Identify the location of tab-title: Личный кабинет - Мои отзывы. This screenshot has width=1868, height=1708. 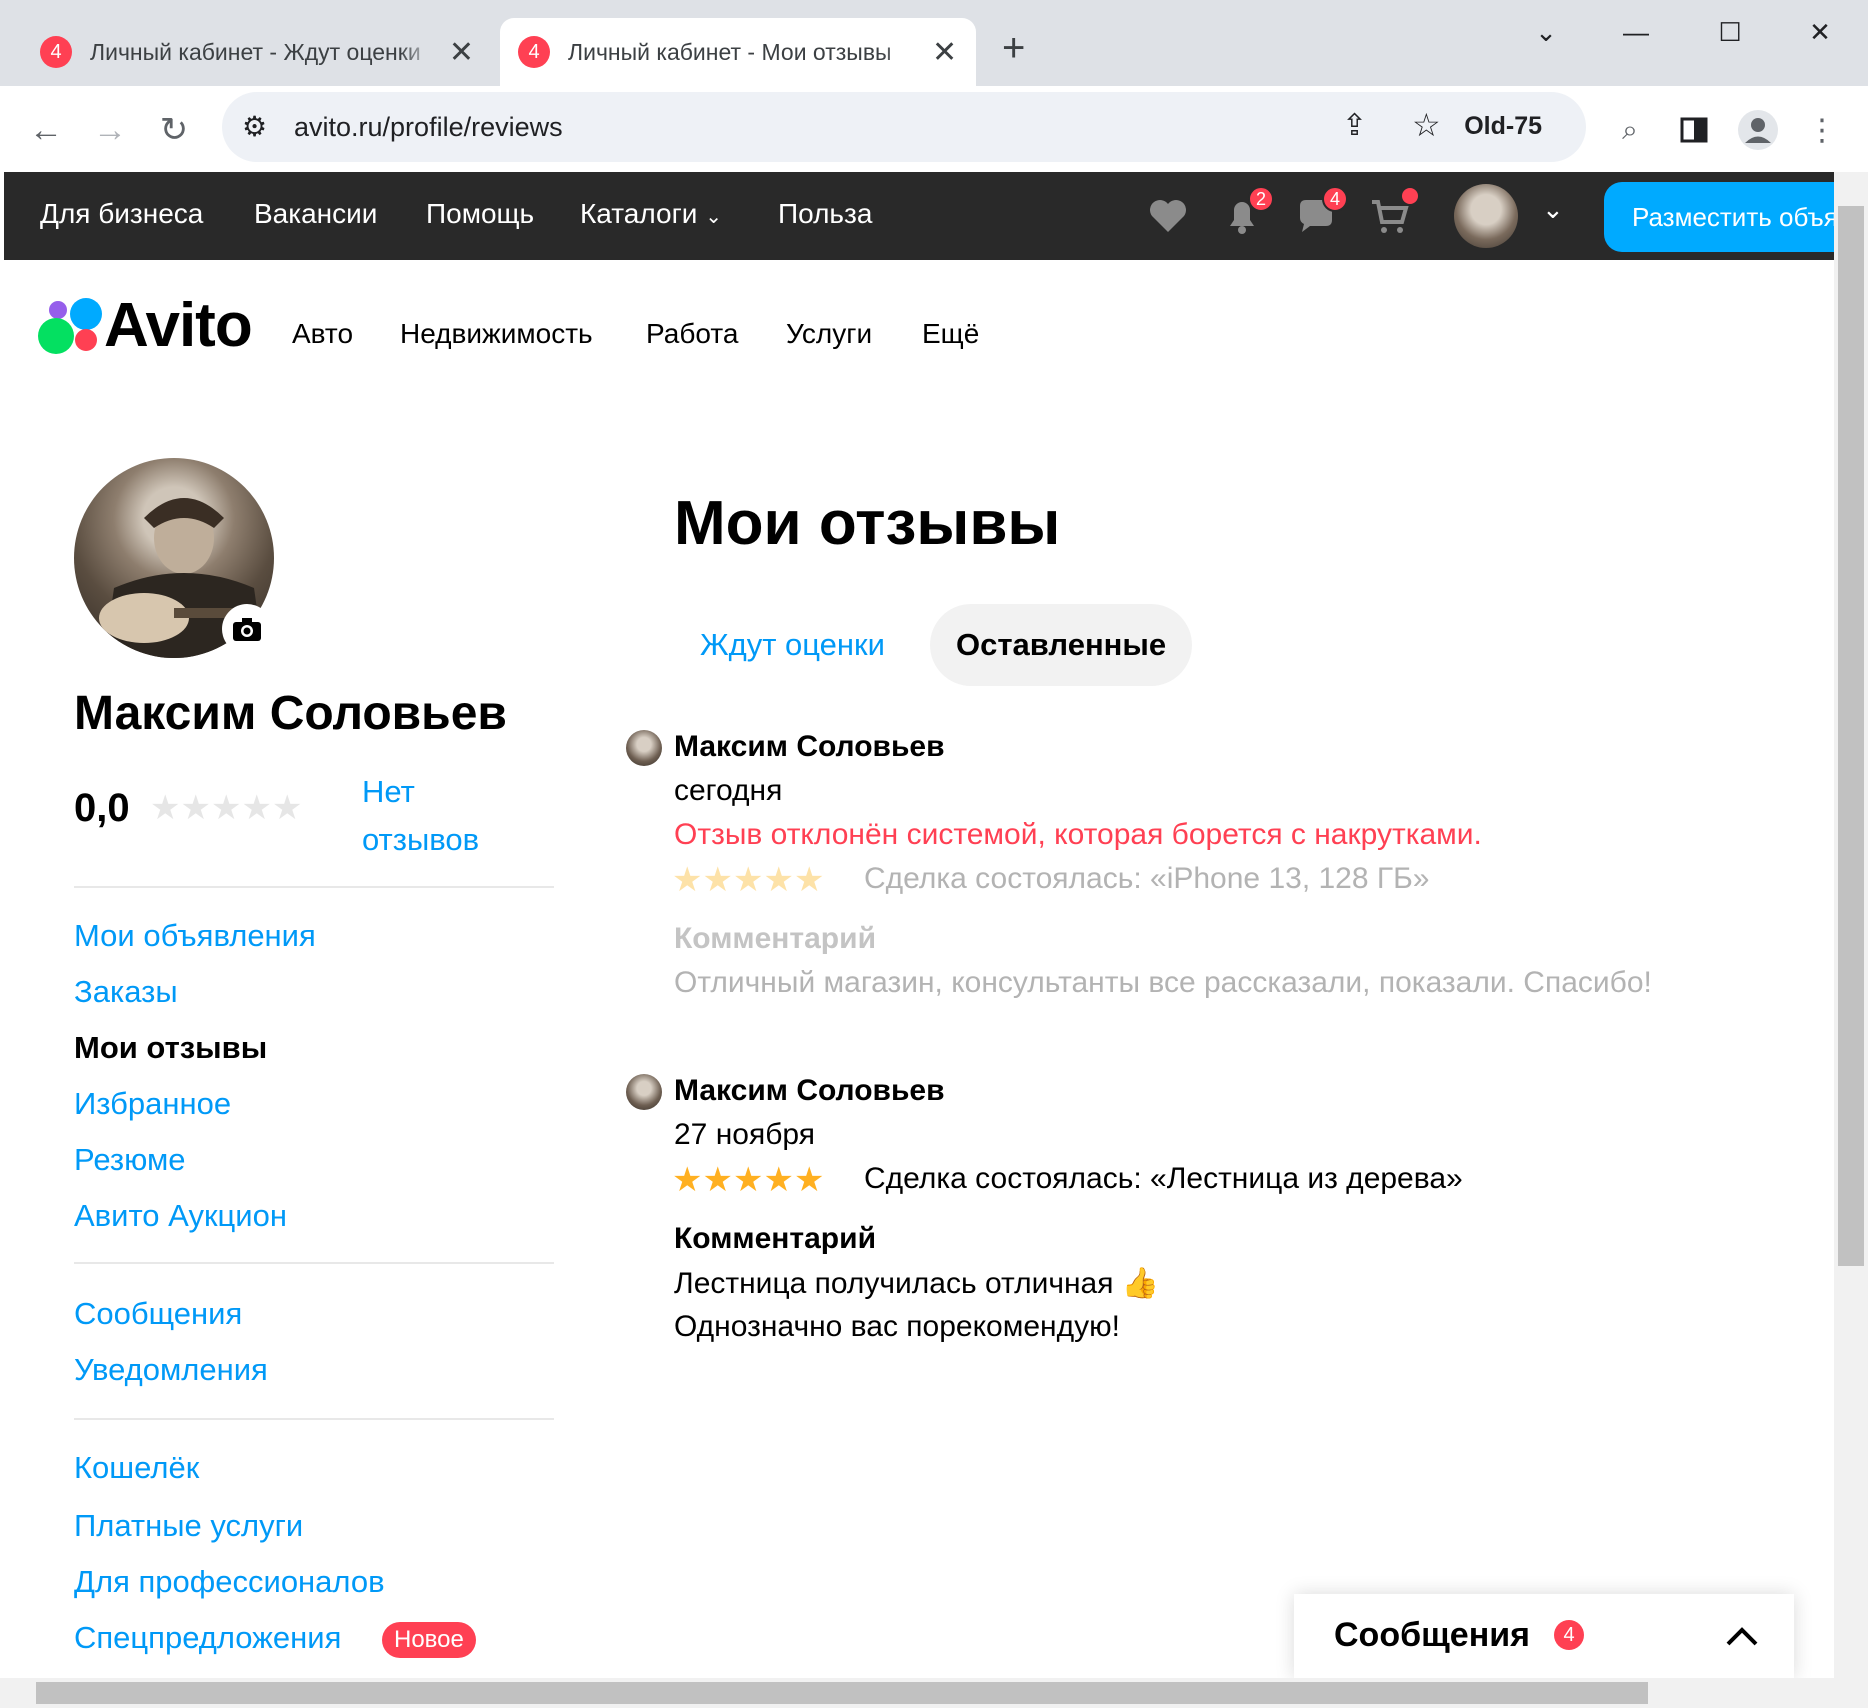
(730, 51).